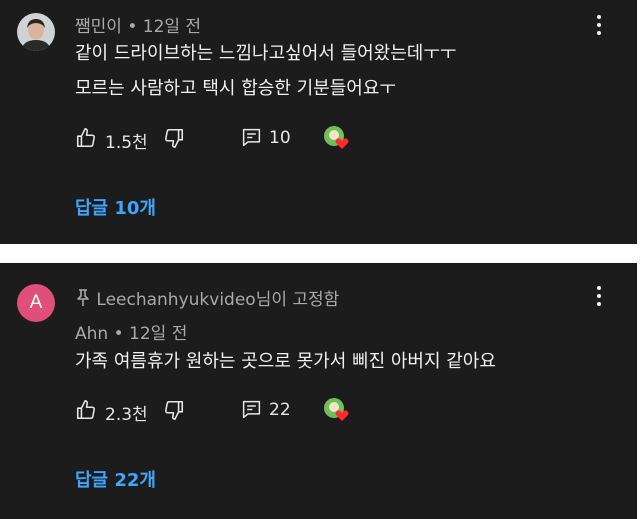 This screenshot has height=519, width=640. I want to click on comment-text: 가족 여름휴가 원하는 곳으로 못가서 삐진 아버지 같아요, so click(285, 361).